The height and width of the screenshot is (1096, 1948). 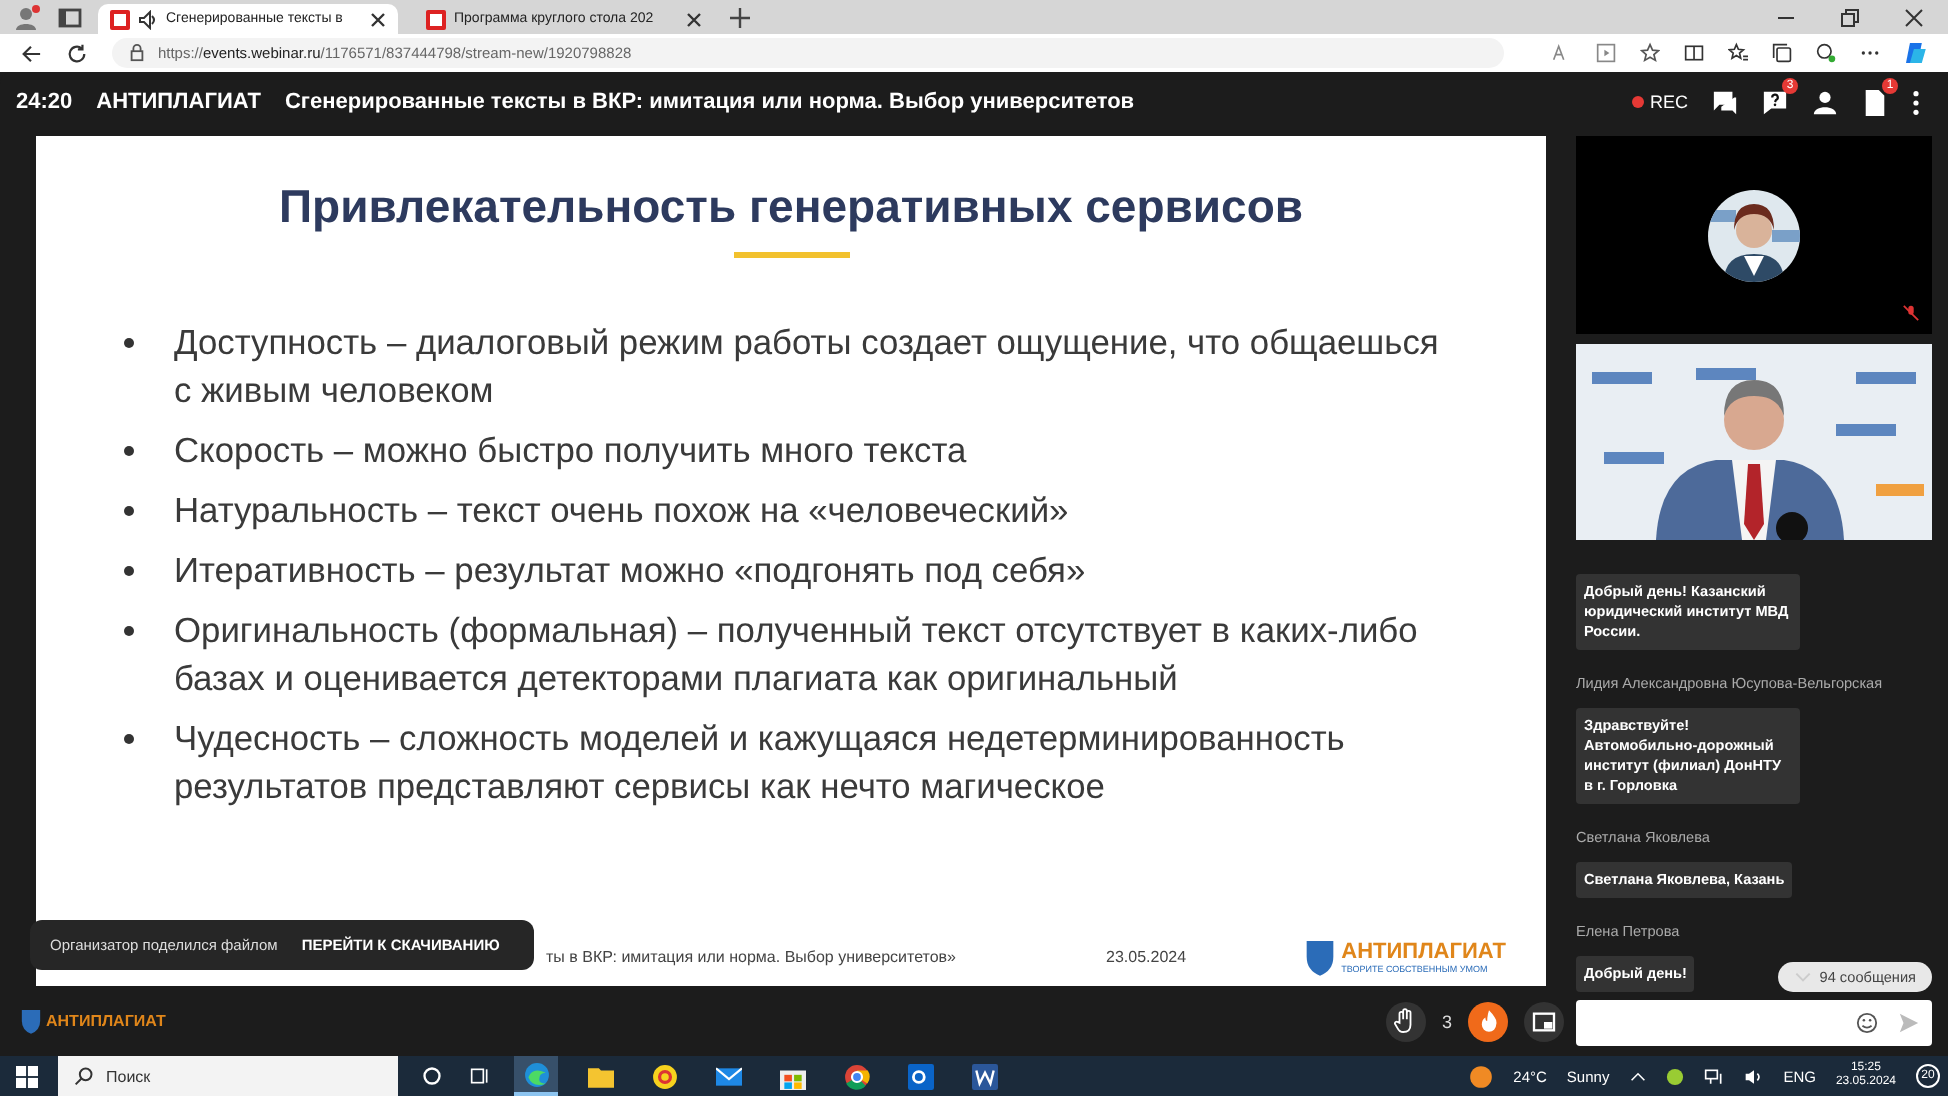 I want to click on message-input, so click(x=1754, y=1023).